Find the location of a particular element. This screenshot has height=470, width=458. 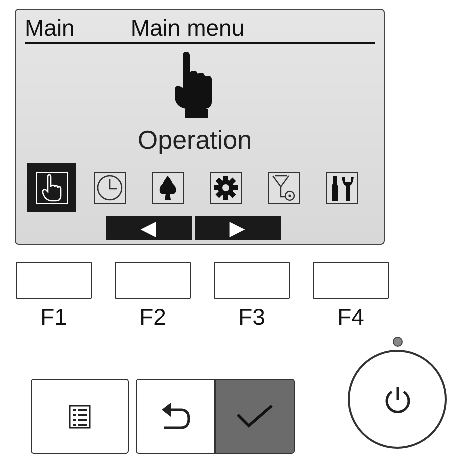

function-key-label: F2 is located at coordinates (153, 317).